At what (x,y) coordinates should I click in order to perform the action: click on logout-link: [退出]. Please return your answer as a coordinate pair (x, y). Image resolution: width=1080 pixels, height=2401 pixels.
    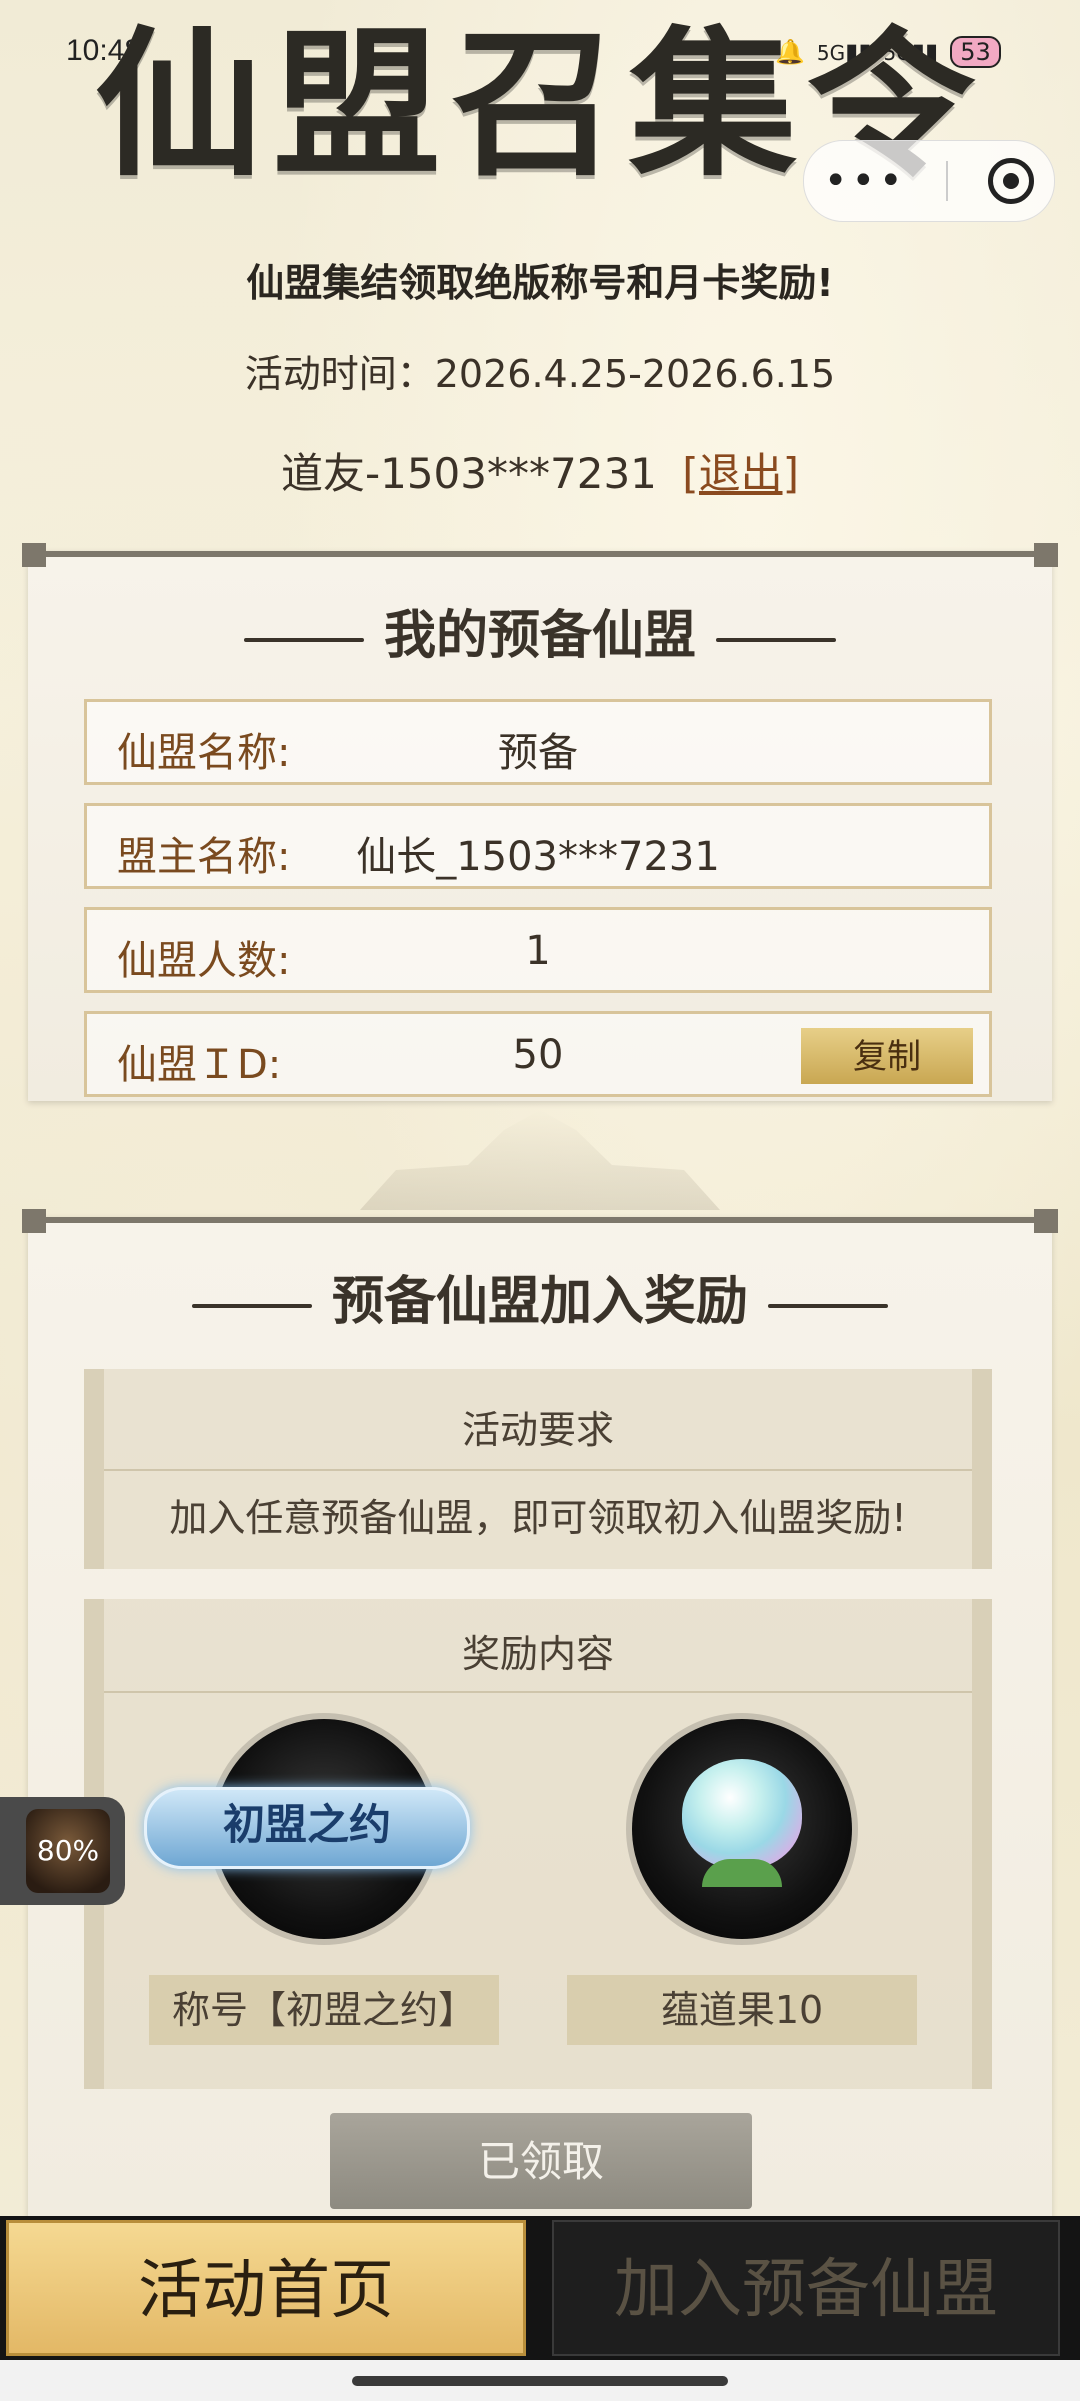
    Looking at the image, I should click on (740, 473).